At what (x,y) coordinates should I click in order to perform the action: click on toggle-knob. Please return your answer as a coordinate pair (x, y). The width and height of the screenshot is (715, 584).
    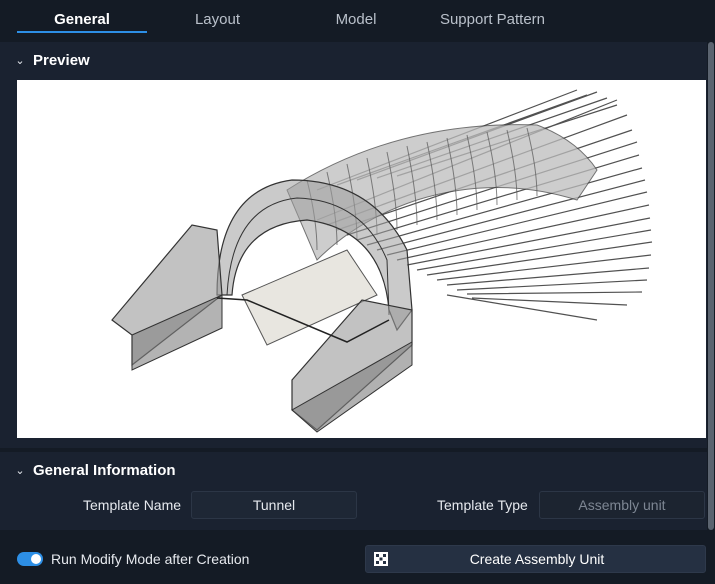
    Looking at the image, I should click on (36, 559).